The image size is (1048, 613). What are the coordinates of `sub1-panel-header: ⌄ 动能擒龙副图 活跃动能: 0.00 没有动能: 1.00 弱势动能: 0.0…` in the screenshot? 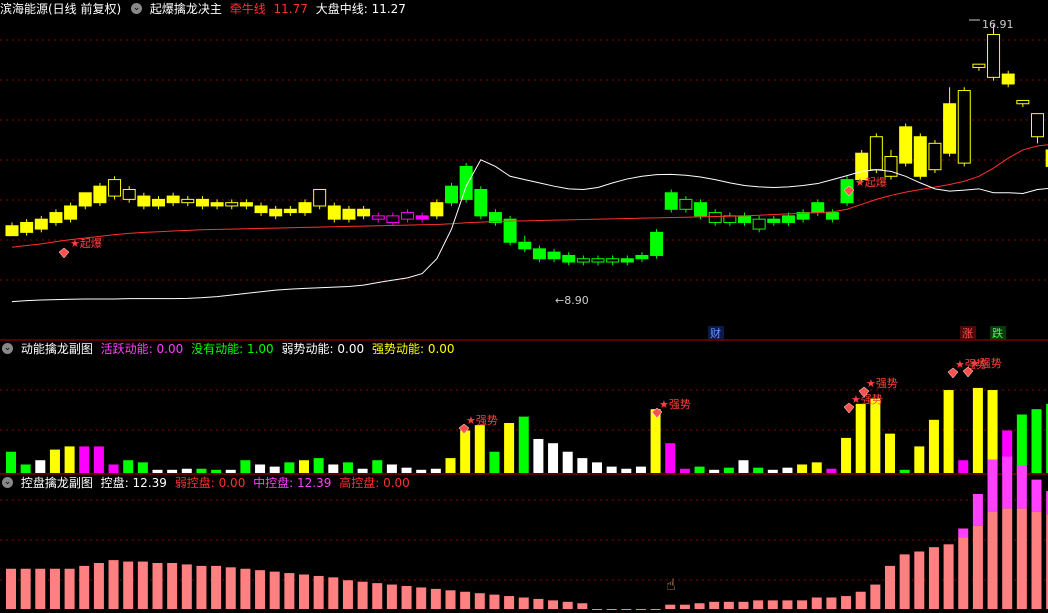 It's located at (228, 349).